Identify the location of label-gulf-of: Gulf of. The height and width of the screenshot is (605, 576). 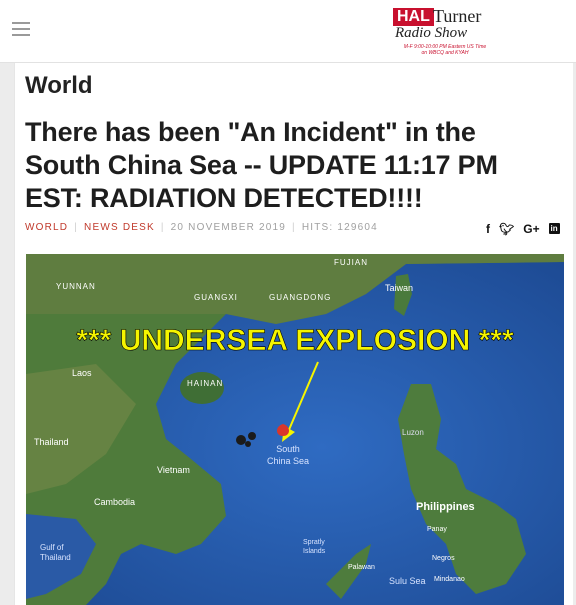
(52, 547).